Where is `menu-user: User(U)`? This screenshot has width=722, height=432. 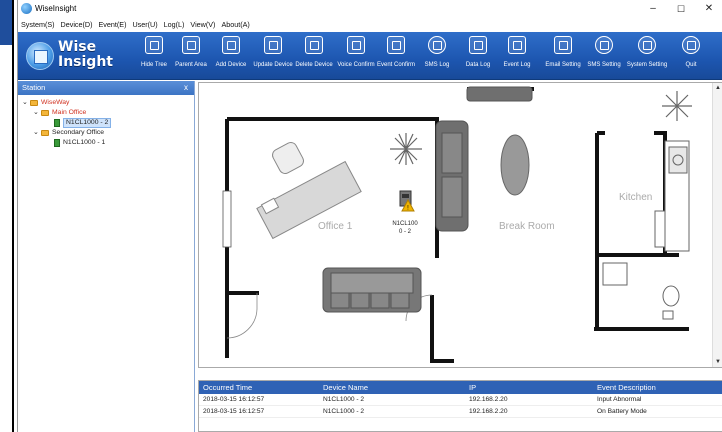 menu-user: User(U) is located at coordinates (144, 25).